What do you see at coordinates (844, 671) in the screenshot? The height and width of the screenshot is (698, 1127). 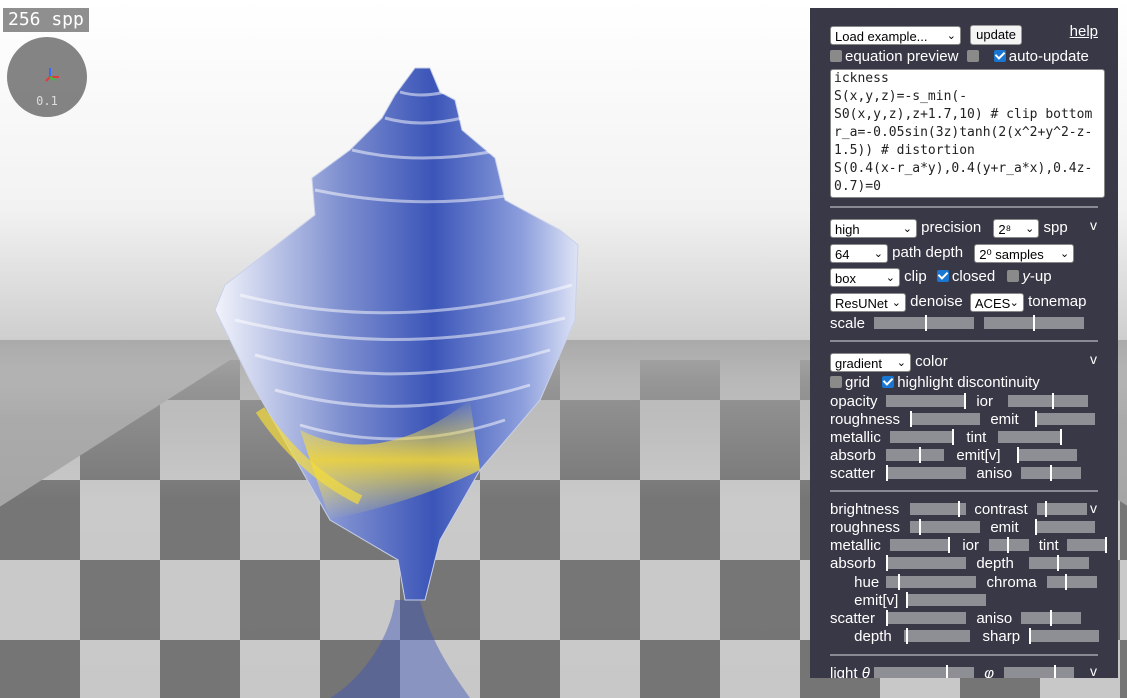 I see `light-label: light` at bounding box center [844, 671].